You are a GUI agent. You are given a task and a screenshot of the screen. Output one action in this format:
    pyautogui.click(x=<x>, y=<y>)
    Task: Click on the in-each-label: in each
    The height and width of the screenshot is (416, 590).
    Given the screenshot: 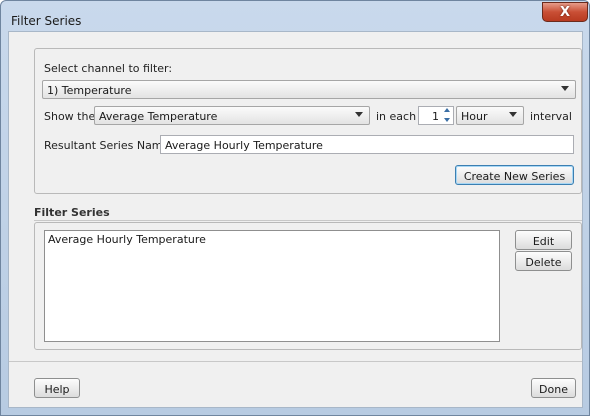 What is the action you would take?
    pyautogui.click(x=396, y=116)
    